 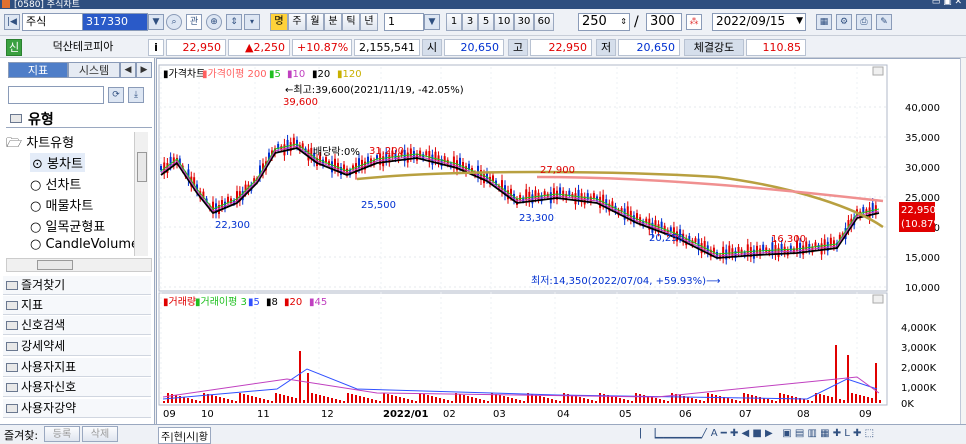 I want to click on group-favorites: 즐겨찾기, so click(x=77, y=285).